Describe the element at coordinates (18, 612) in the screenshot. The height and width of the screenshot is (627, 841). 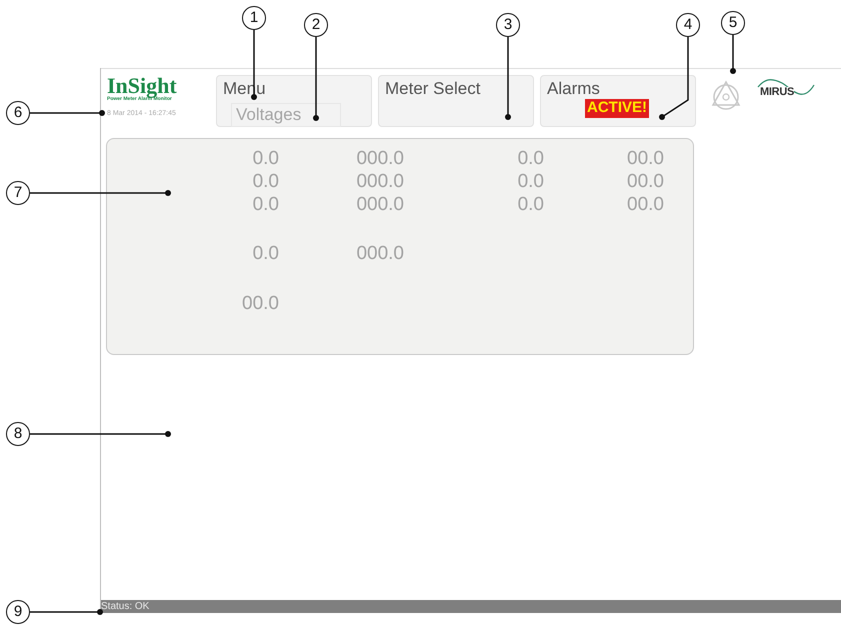
I see `callout-number: 9` at that location.